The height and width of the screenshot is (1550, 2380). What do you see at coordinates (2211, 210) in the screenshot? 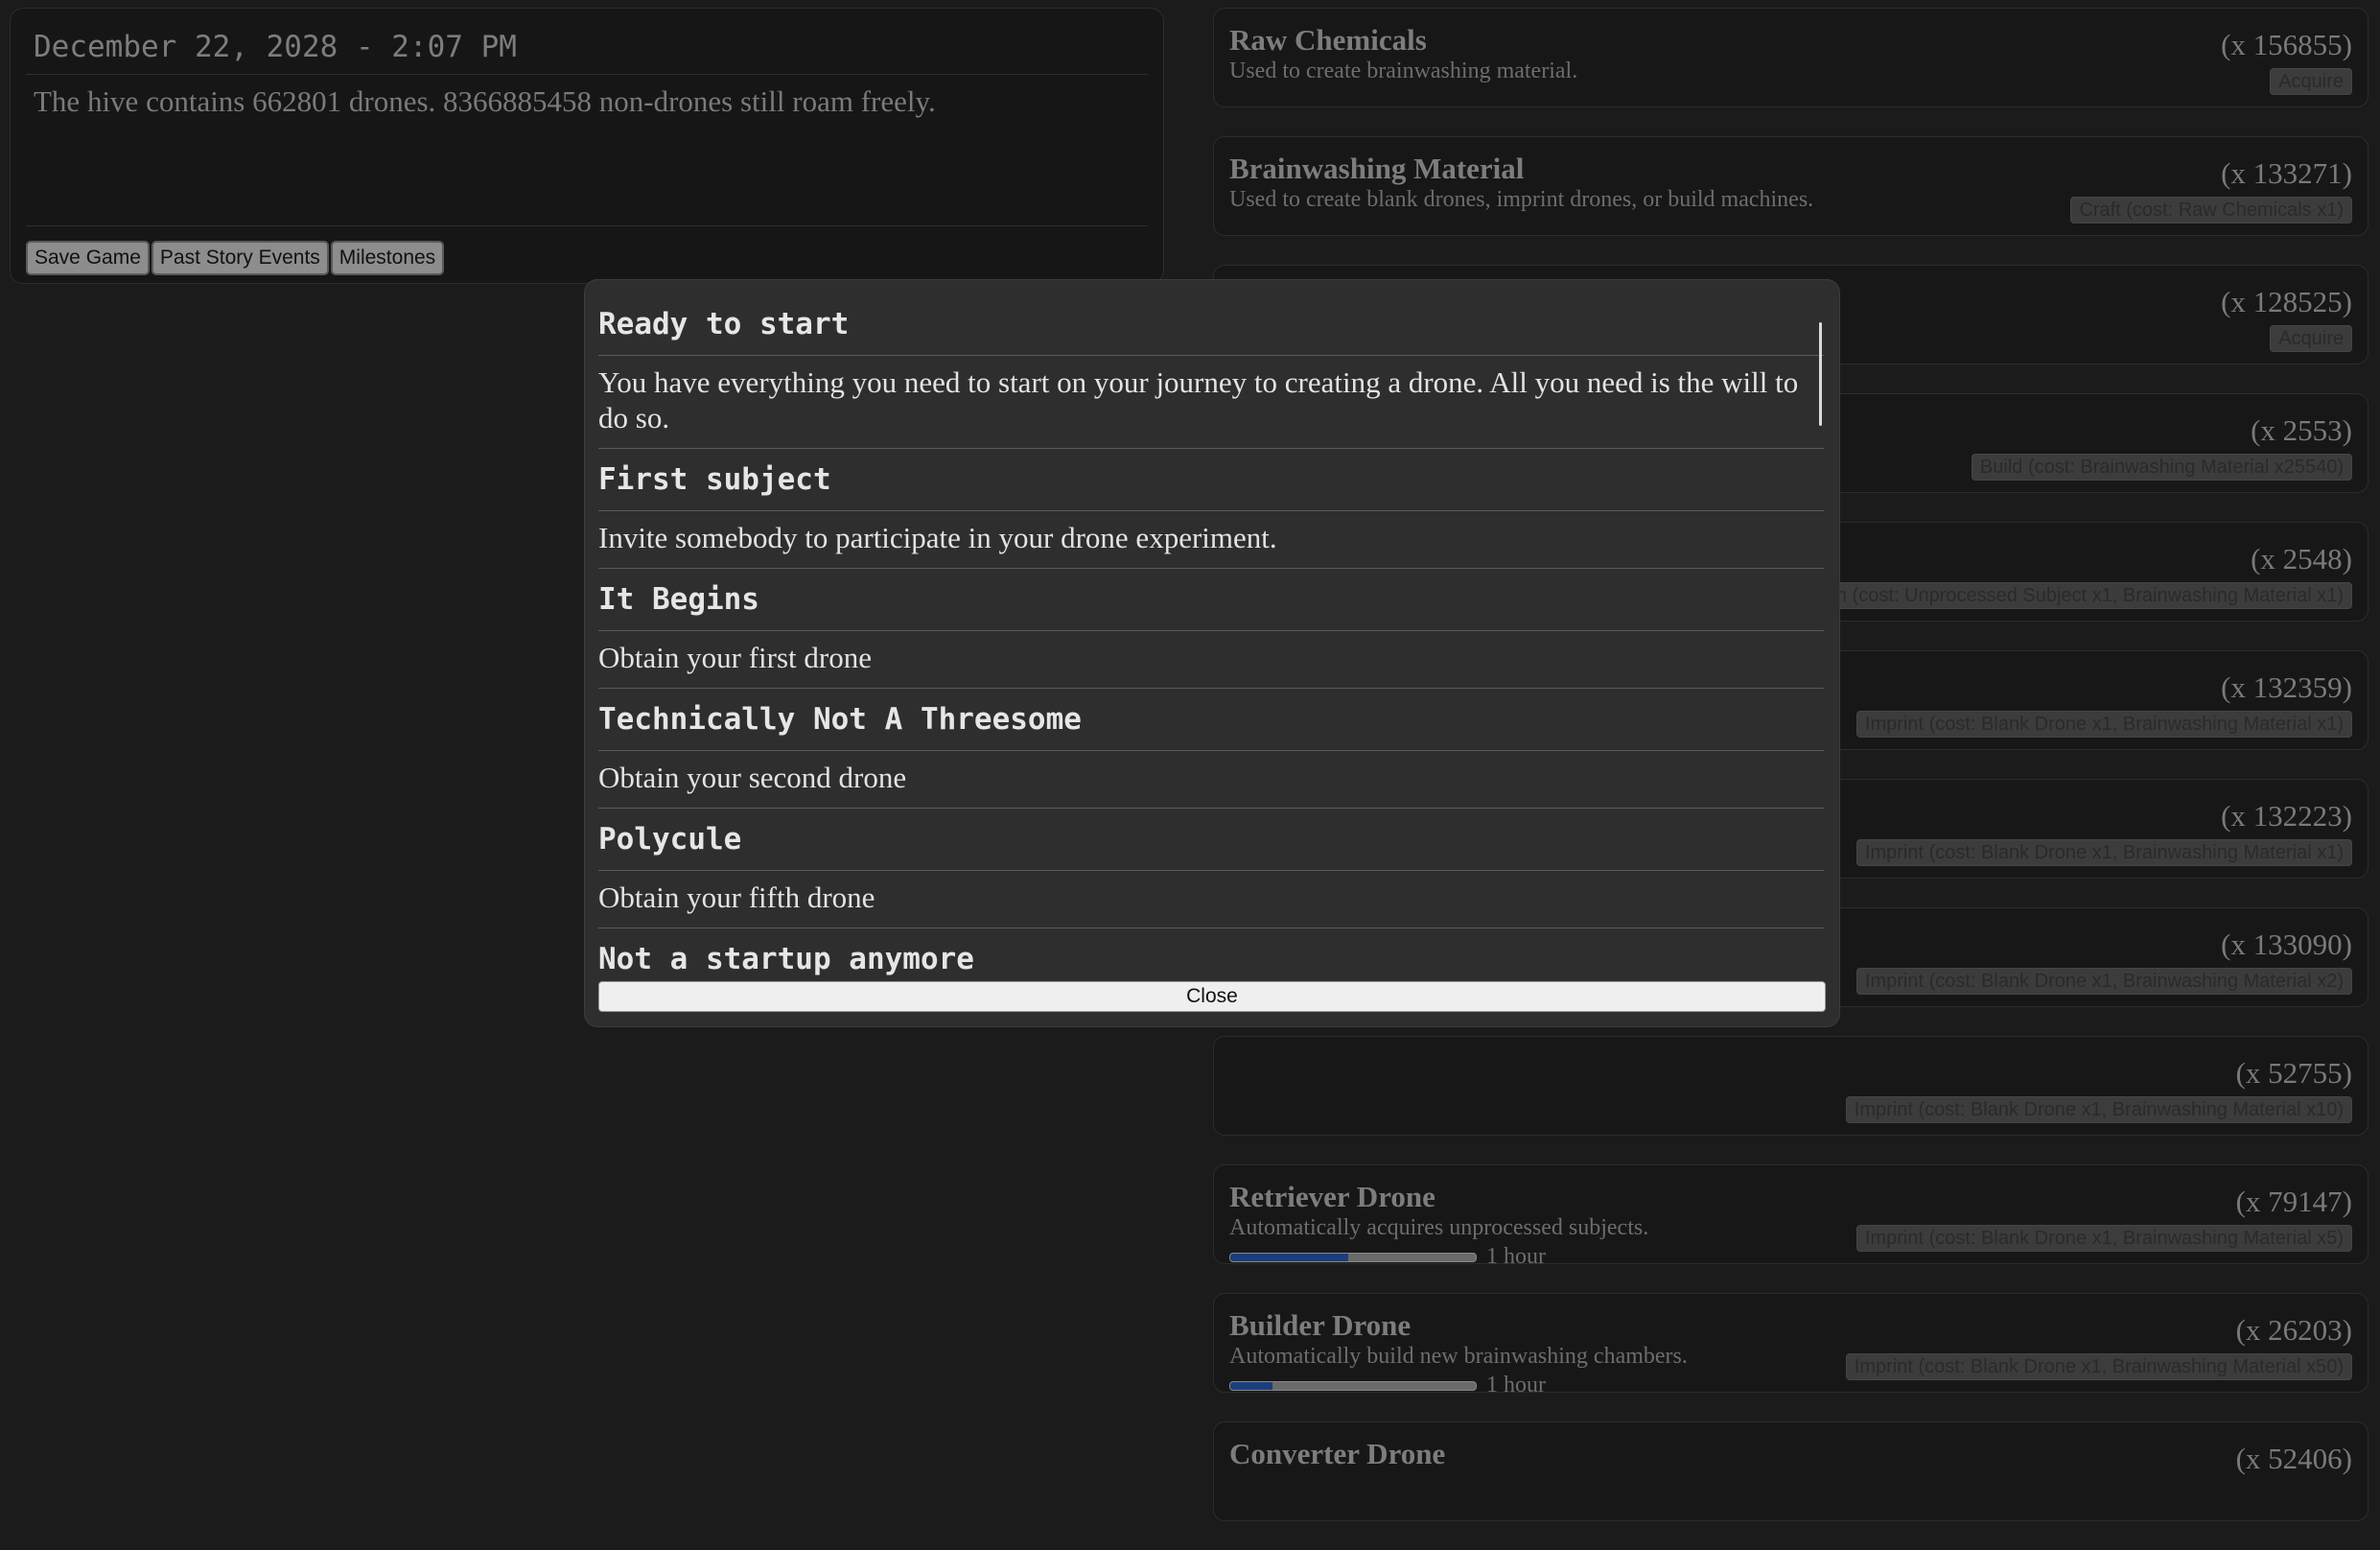
I see `resource-action-button: Craft (cost: Raw Chemicals x1)` at bounding box center [2211, 210].